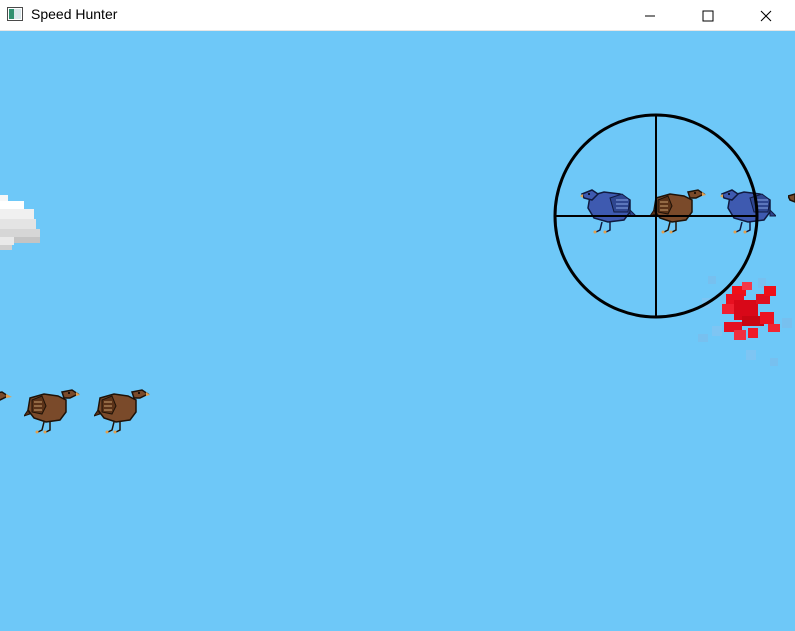  What do you see at coordinates (656, 217) in the screenshot?
I see `crosshair-scope` at bounding box center [656, 217].